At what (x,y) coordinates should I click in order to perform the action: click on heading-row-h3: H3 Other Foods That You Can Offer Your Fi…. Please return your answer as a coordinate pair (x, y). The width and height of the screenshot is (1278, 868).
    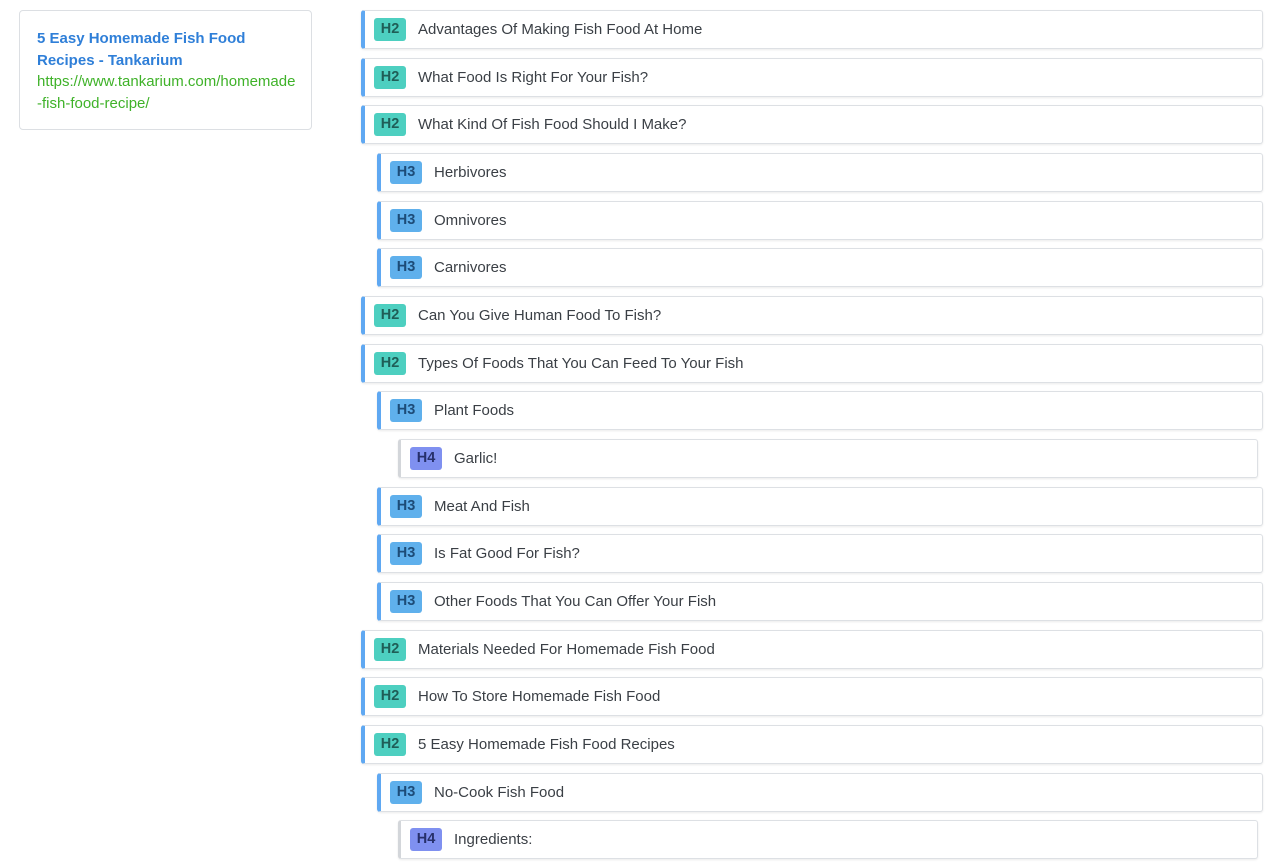
    Looking at the image, I should click on (820, 602).